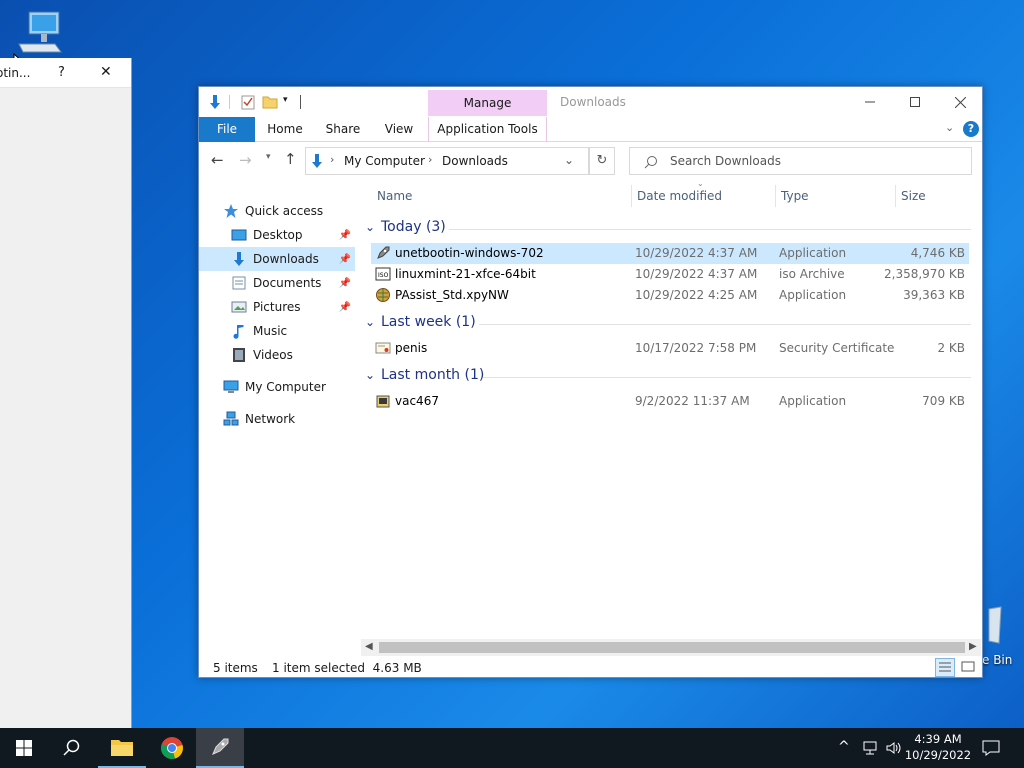 This screenshot has width=1024, height=768. I want to click on sort-indicator-icon: ⌄, so click(700, 183).